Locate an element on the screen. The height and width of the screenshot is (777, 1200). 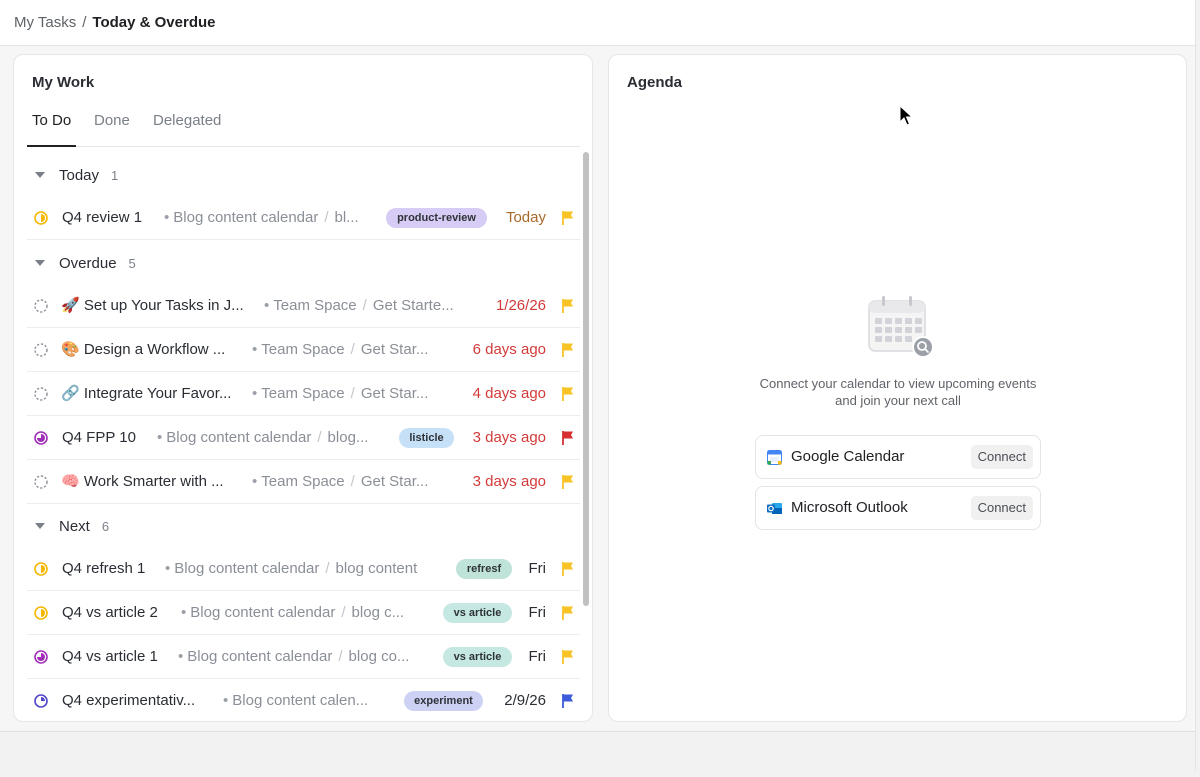
tag-product-review: product-review is located at coordinates (436, 218).